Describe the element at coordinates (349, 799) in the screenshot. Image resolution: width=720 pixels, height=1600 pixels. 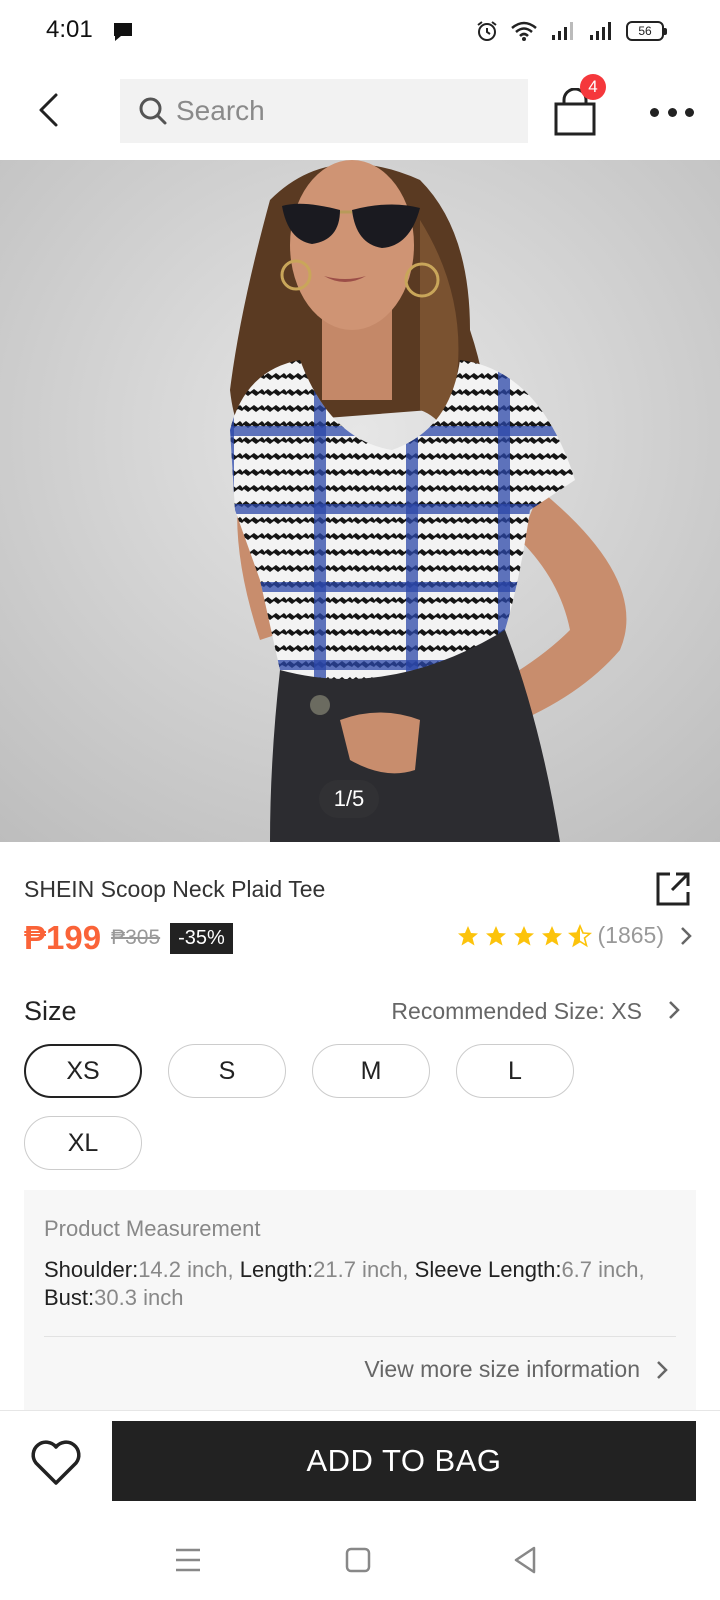
I see `image-counter: 1/5` at that location.